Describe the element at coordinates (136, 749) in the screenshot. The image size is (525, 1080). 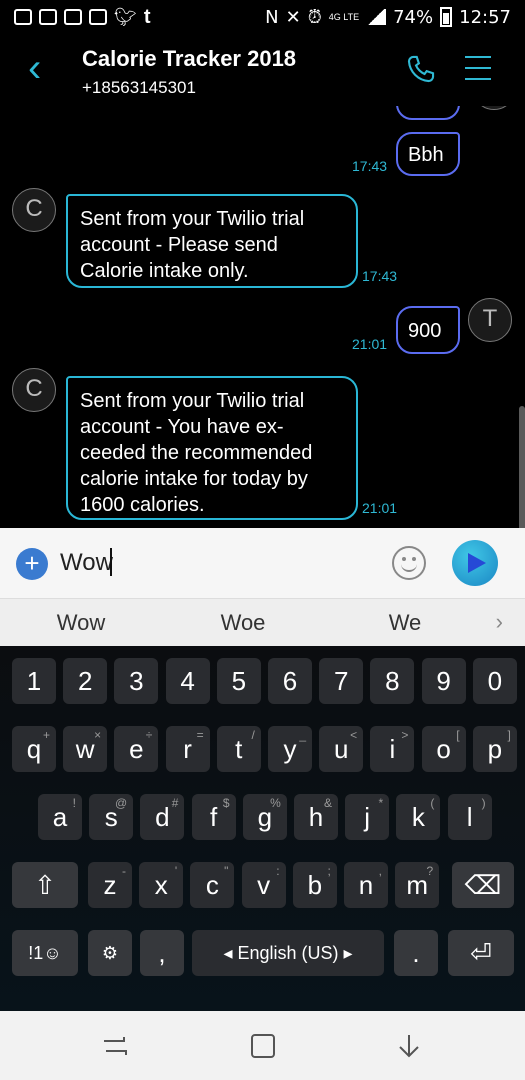
I see `key-e: e ÷` at that location.